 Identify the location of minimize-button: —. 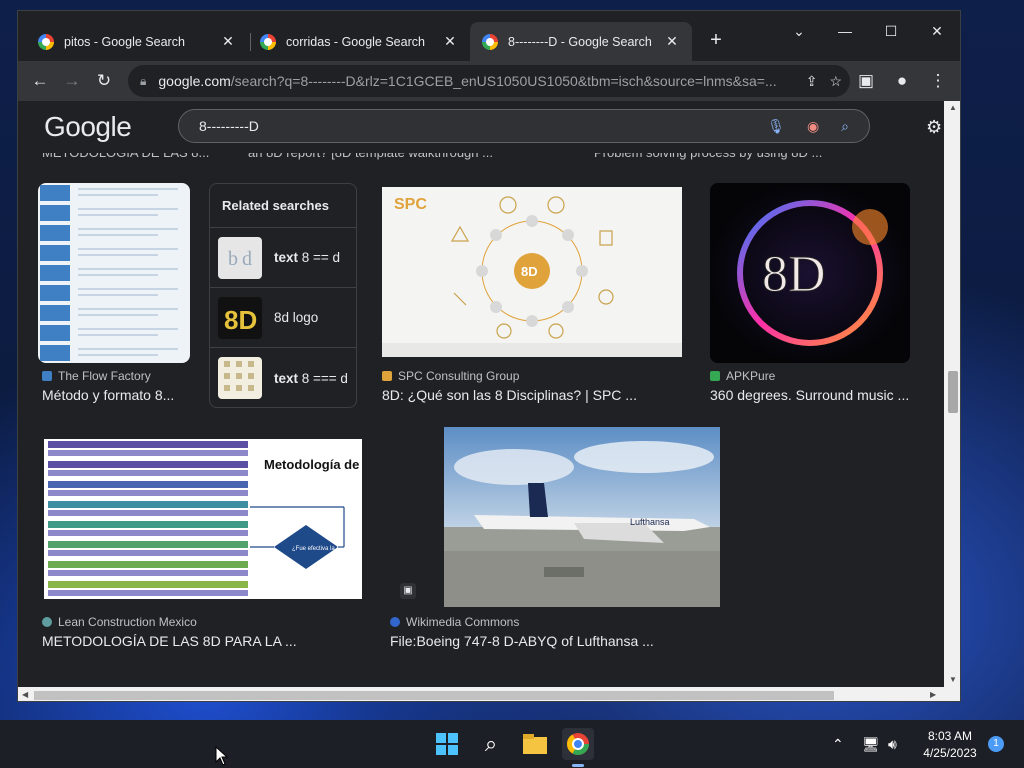
(845, 31).